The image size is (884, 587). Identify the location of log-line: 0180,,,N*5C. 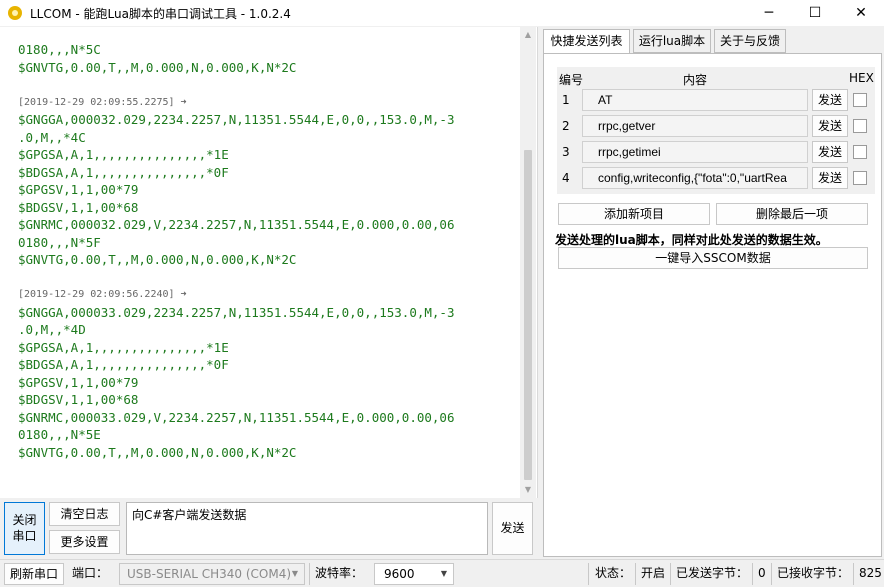
(59, 49).